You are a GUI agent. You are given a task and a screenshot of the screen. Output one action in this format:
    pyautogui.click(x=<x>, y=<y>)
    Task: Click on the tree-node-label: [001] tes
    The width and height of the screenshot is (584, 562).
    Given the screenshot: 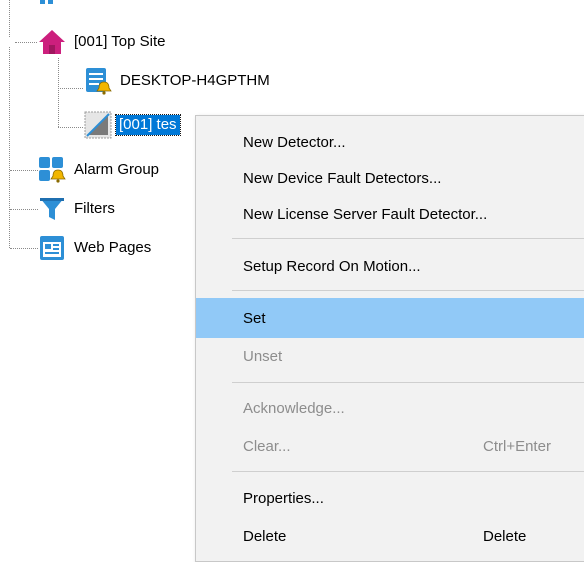 What is the action you would take?
    pyautogui.click(x=148, y=125)
    